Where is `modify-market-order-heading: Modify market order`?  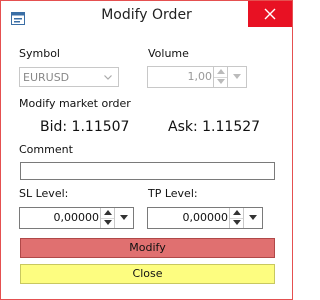 modify-market-order-heading: Modify market order is located at coordinates (75, 103).